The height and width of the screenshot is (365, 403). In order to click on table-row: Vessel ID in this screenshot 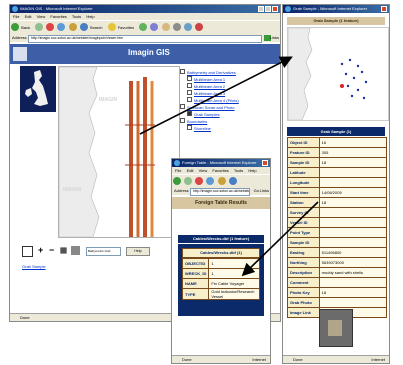, I will do `click(337, 222)`.